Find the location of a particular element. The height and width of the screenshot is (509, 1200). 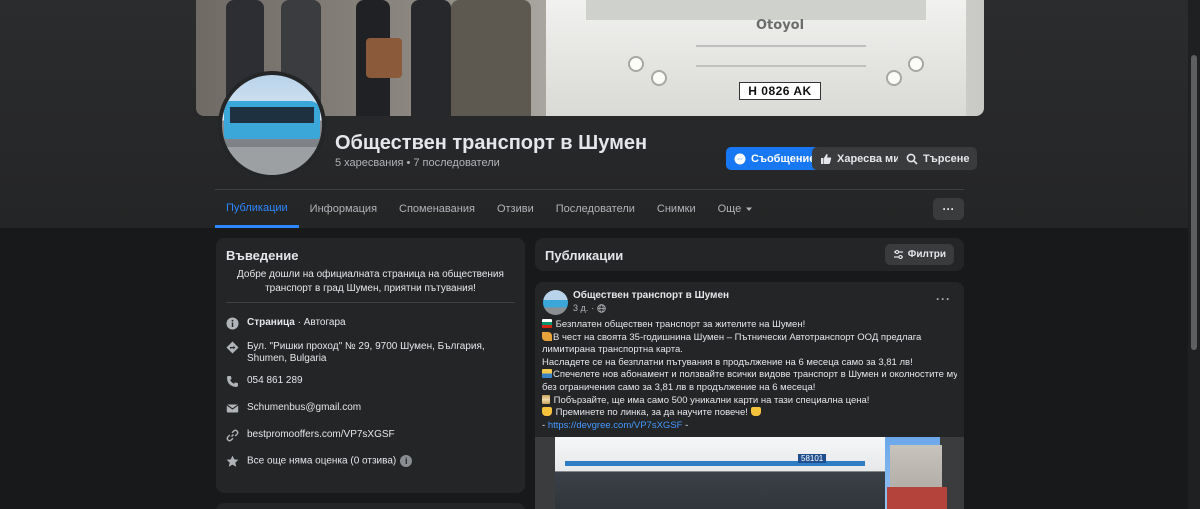

ticket-icon is located at coordinates (547, 374).